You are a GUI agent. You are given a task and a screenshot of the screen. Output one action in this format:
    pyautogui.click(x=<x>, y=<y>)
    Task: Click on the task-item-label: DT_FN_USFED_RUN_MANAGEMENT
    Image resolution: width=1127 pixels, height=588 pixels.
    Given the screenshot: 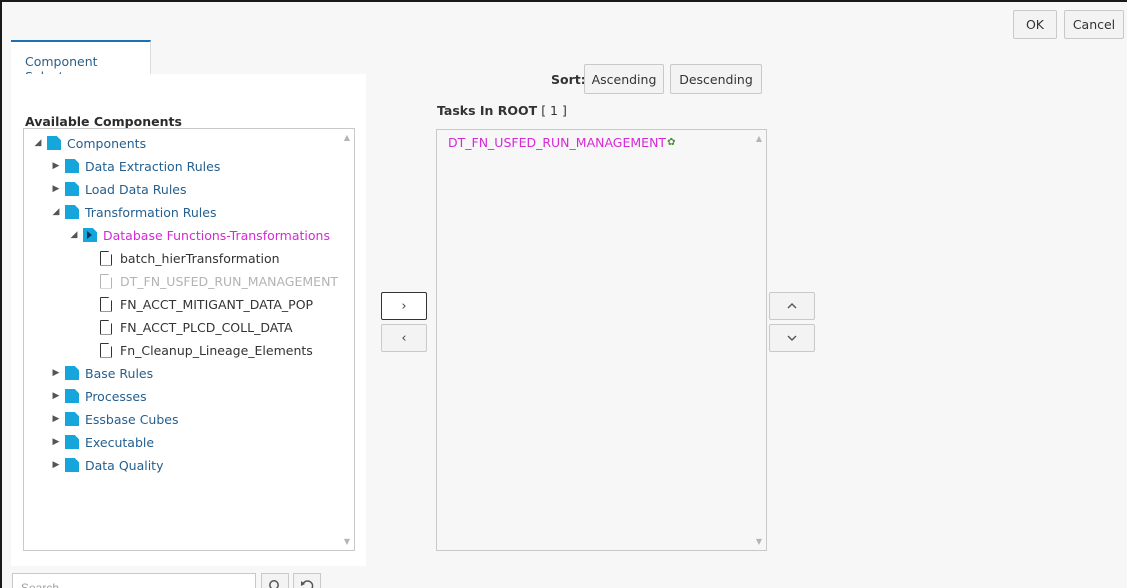 What is the action you would take?
    pyautogui.click(x=557, y=142)
    